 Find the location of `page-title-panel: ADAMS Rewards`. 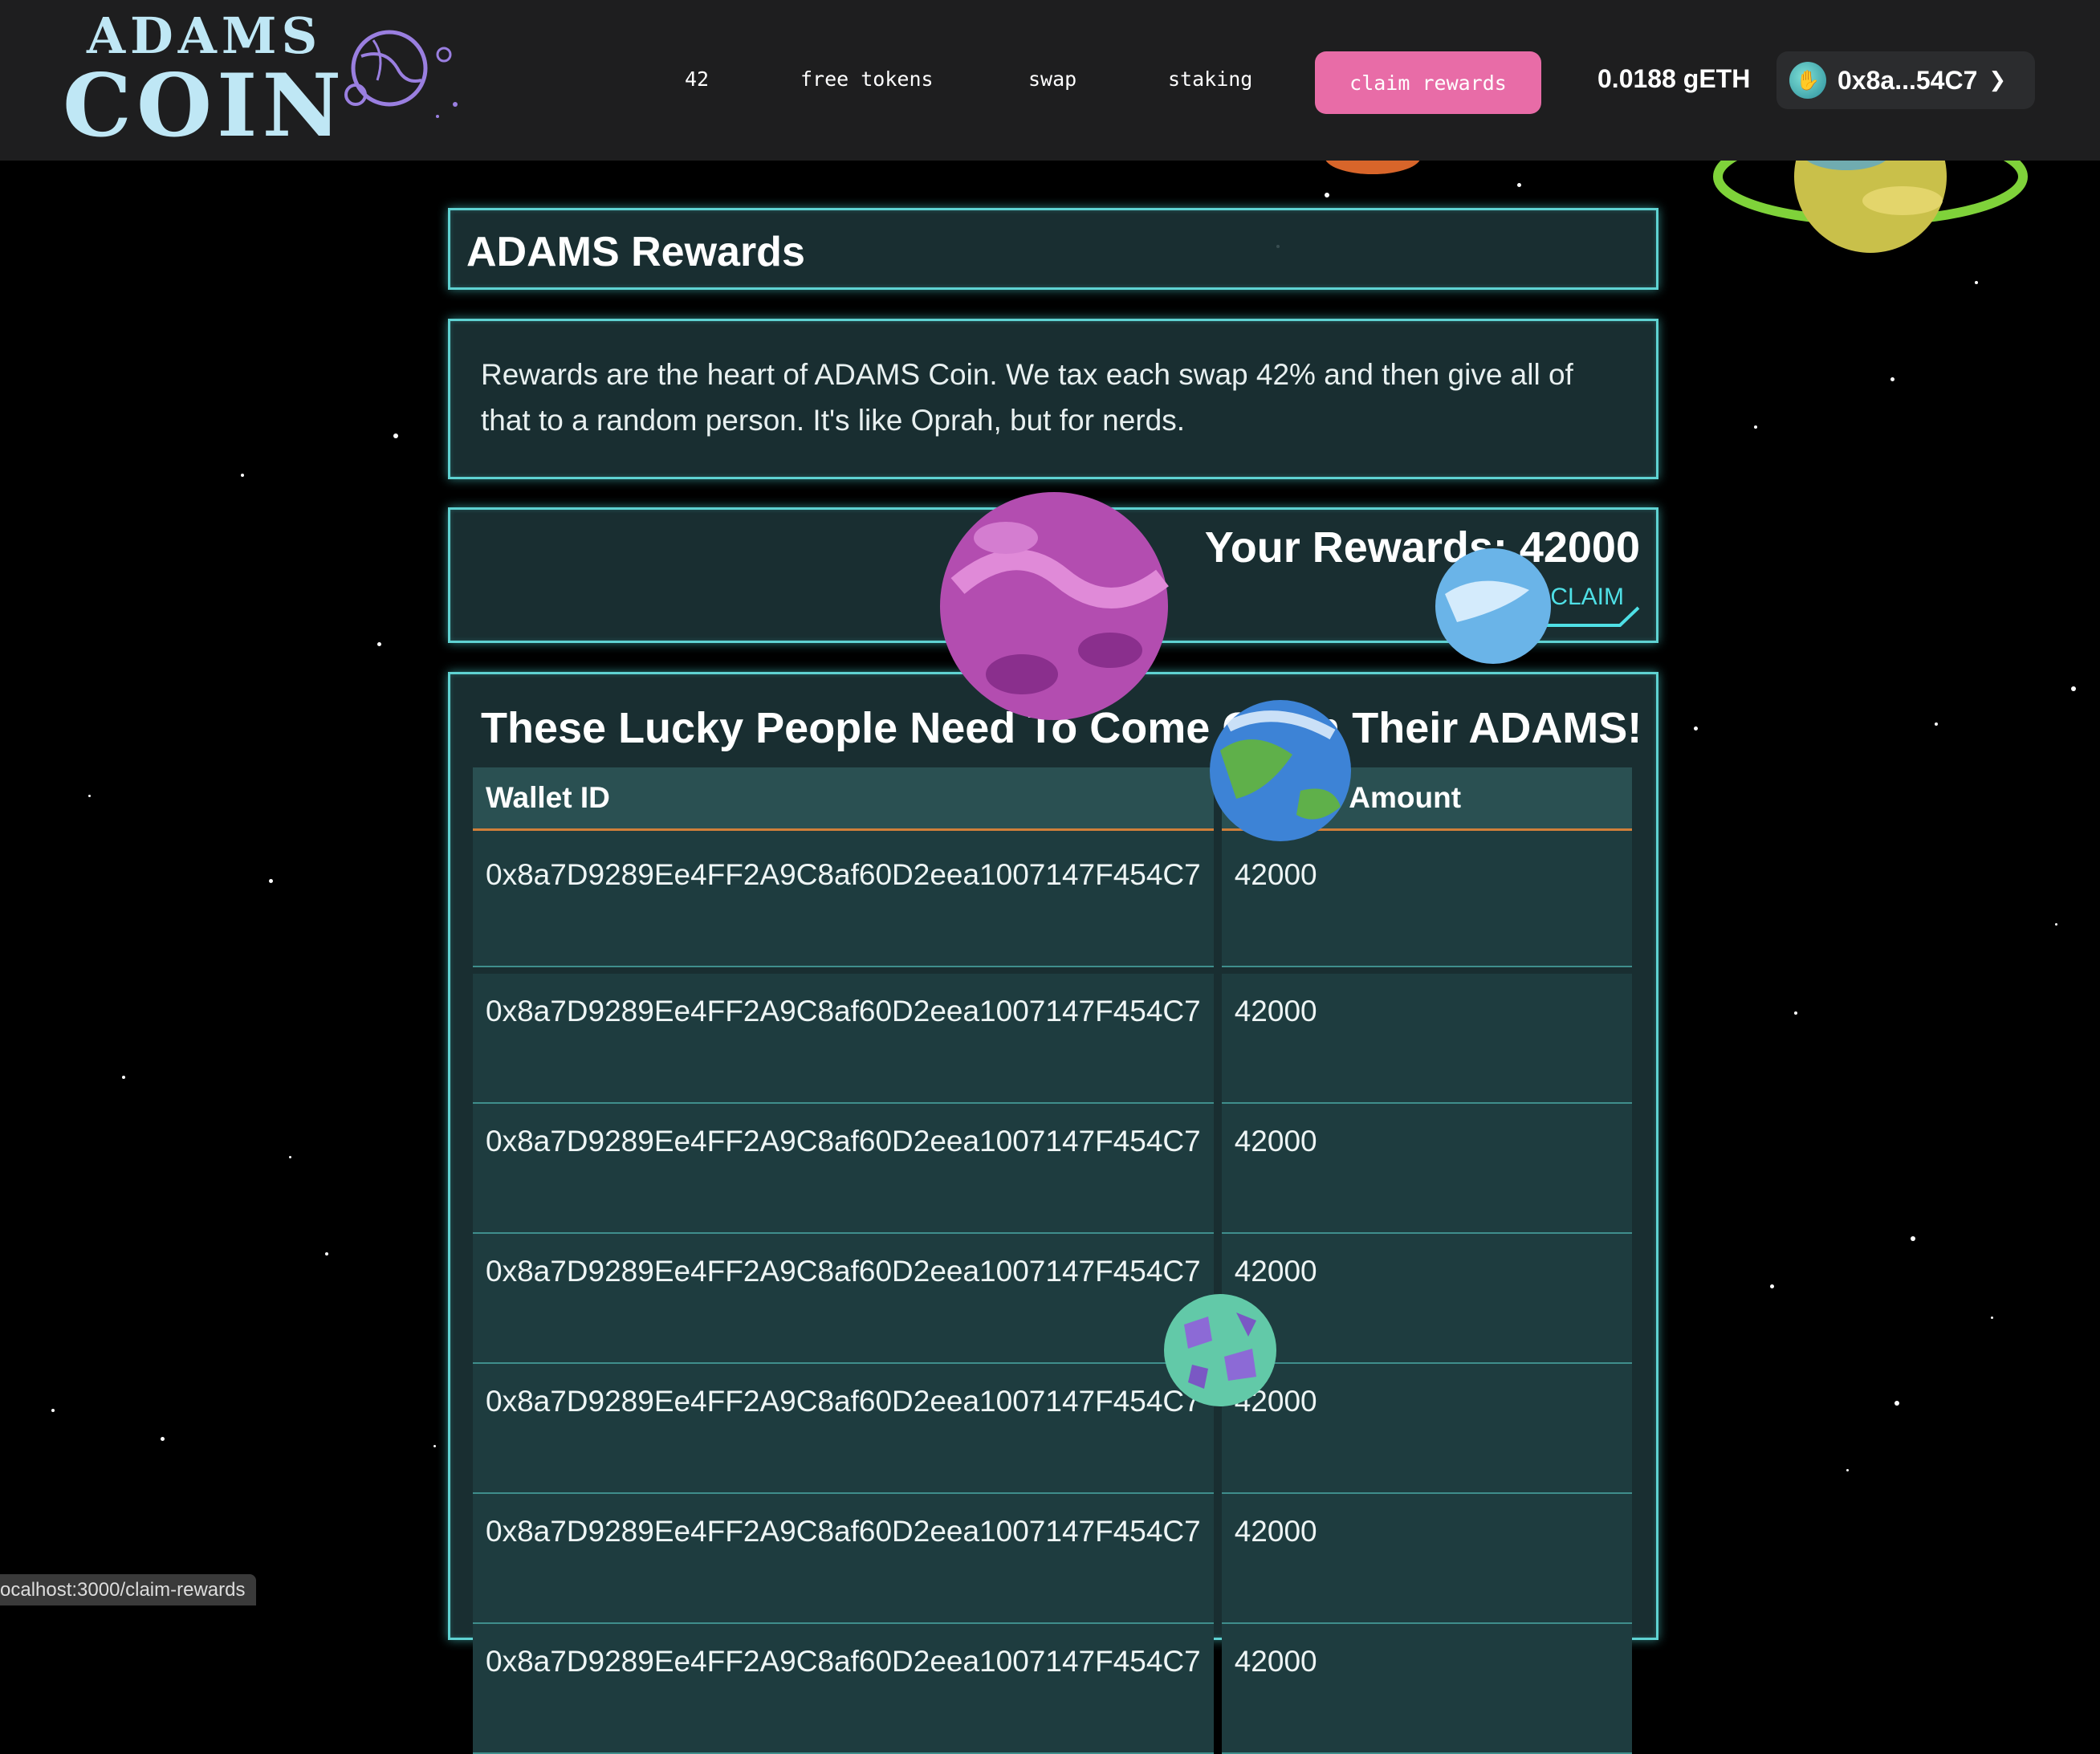

page-title-panel: ADAMS Rewards is located at coordinates (1053, 249).